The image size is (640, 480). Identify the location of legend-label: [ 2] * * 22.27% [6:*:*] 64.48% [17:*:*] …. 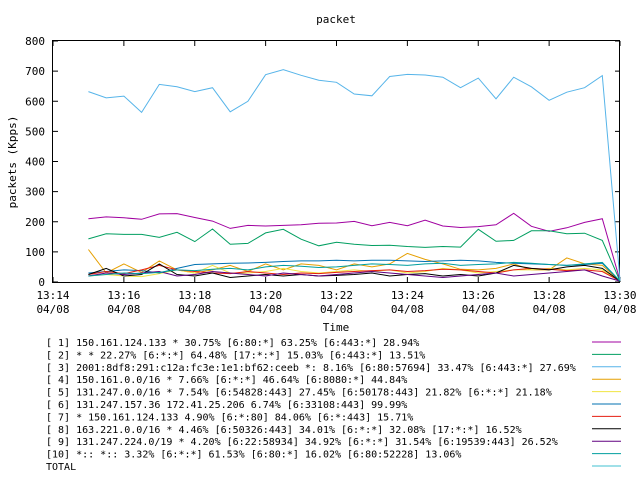
(235, 355).